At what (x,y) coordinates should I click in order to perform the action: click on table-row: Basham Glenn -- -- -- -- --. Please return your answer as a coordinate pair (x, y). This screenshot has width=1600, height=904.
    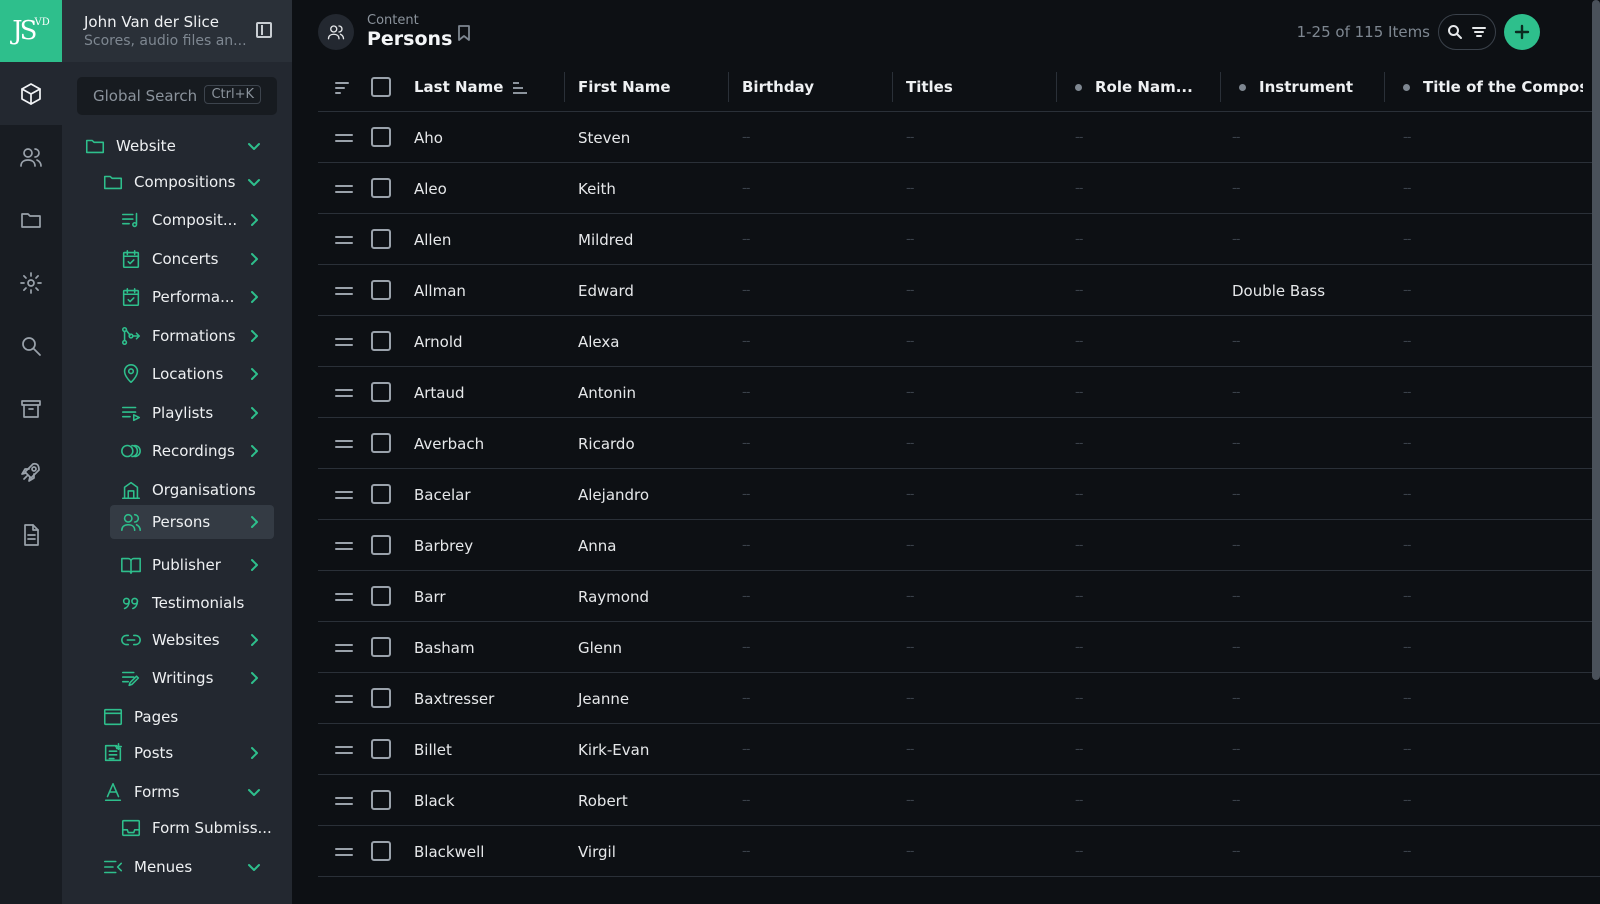
    Looking at the image, I should click on (959, 647).